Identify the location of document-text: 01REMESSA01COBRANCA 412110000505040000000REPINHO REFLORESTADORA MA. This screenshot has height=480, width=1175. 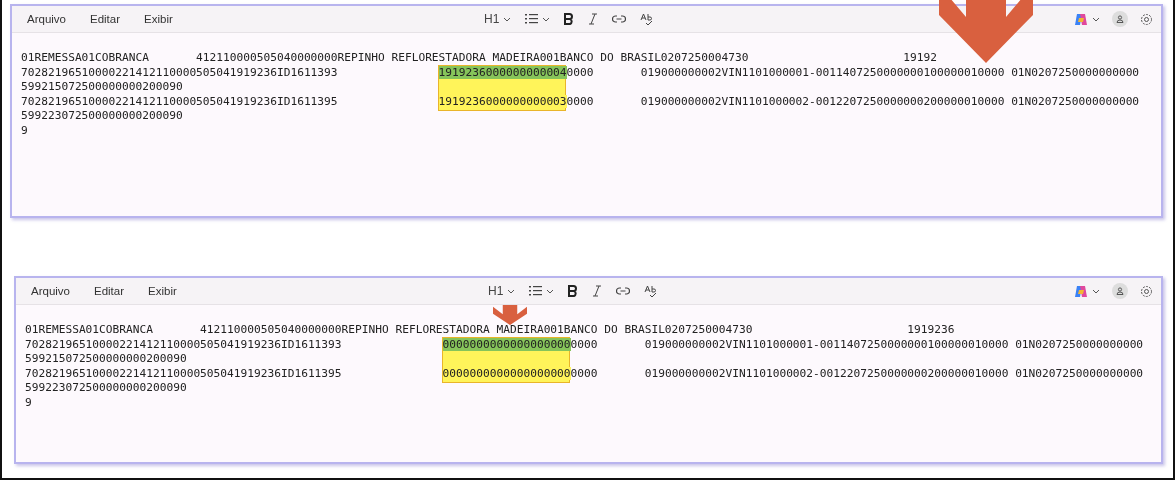
(267, 329).